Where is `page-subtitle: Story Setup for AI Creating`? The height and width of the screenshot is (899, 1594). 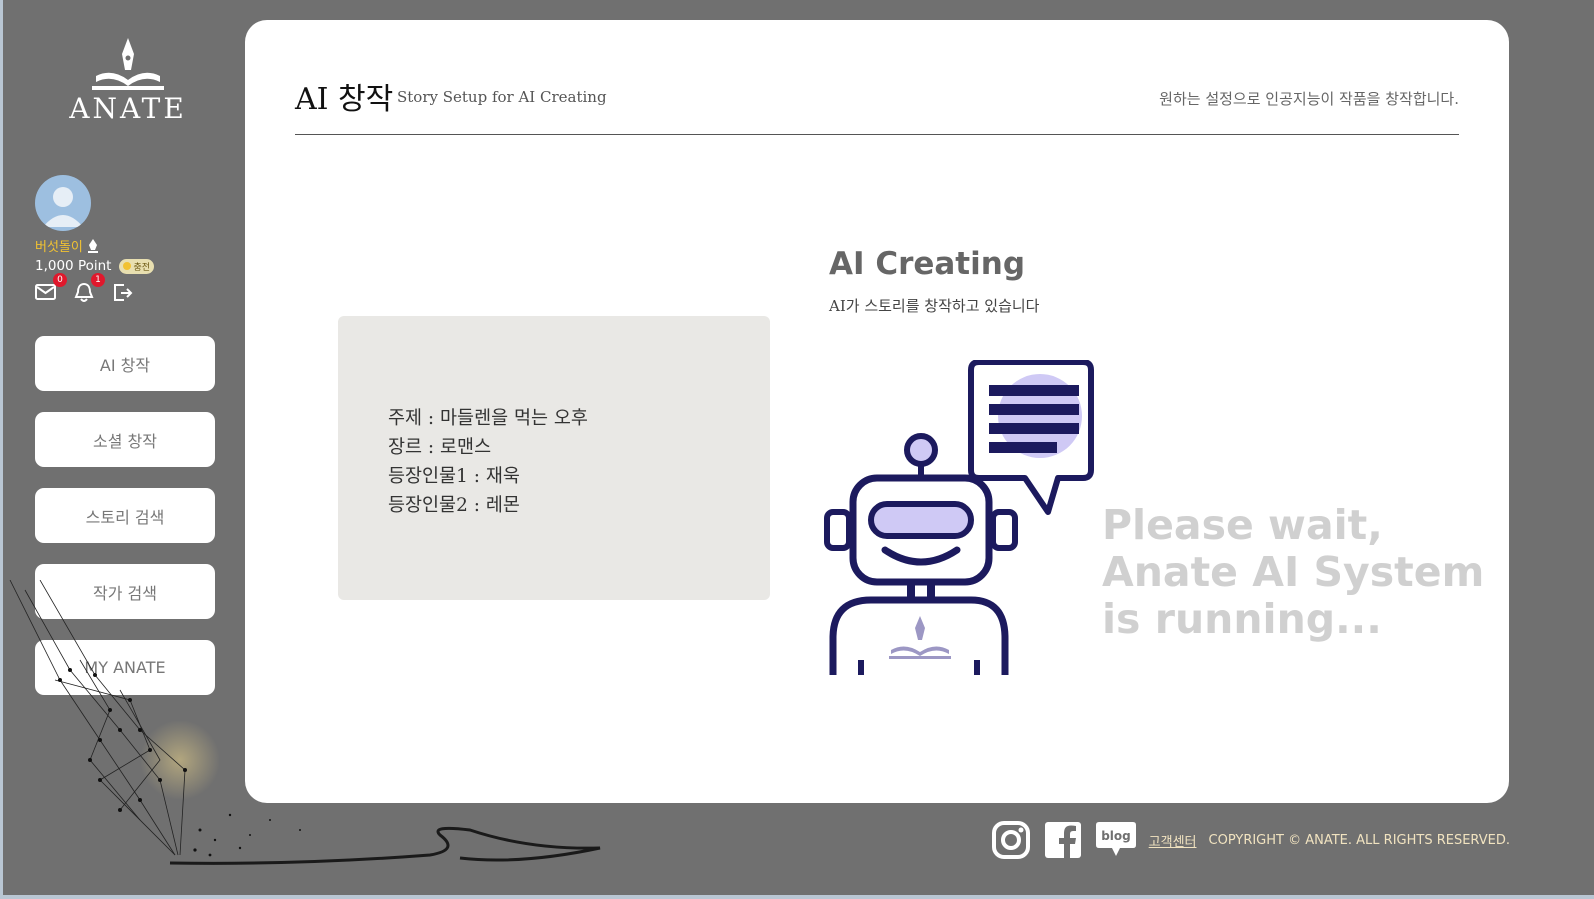
page-subtitle: Story Setup for AI Creating is located at coordinates (502, 97).